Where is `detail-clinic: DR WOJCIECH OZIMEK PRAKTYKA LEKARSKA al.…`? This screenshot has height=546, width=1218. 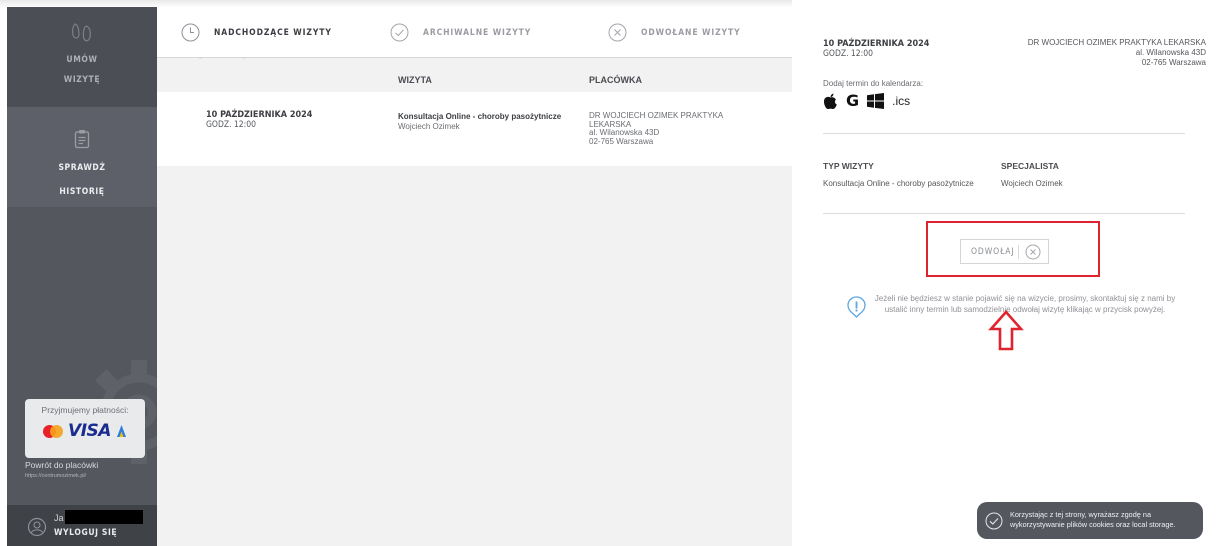 detail-clinic: DR WOJCIECH OZIMEK PRAKTYKA LEKARSKA al.… is located at coordinates (1096, 53).